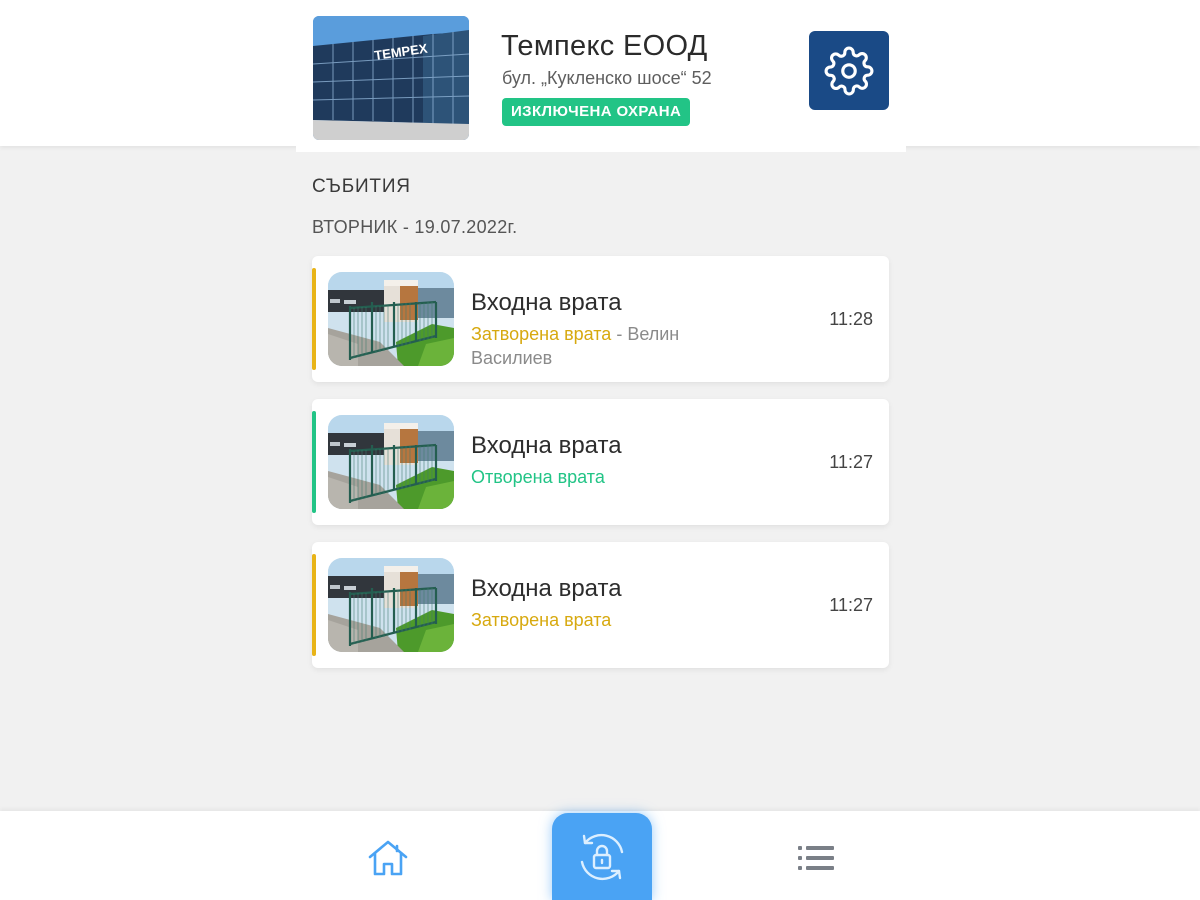 Image resolution: width=1200 pixels, height=900 pixels. Describe the element at coordinates (616, 346) in the screenshot. I see `event-description: Затворена врата - Велин Василиев` at that location.